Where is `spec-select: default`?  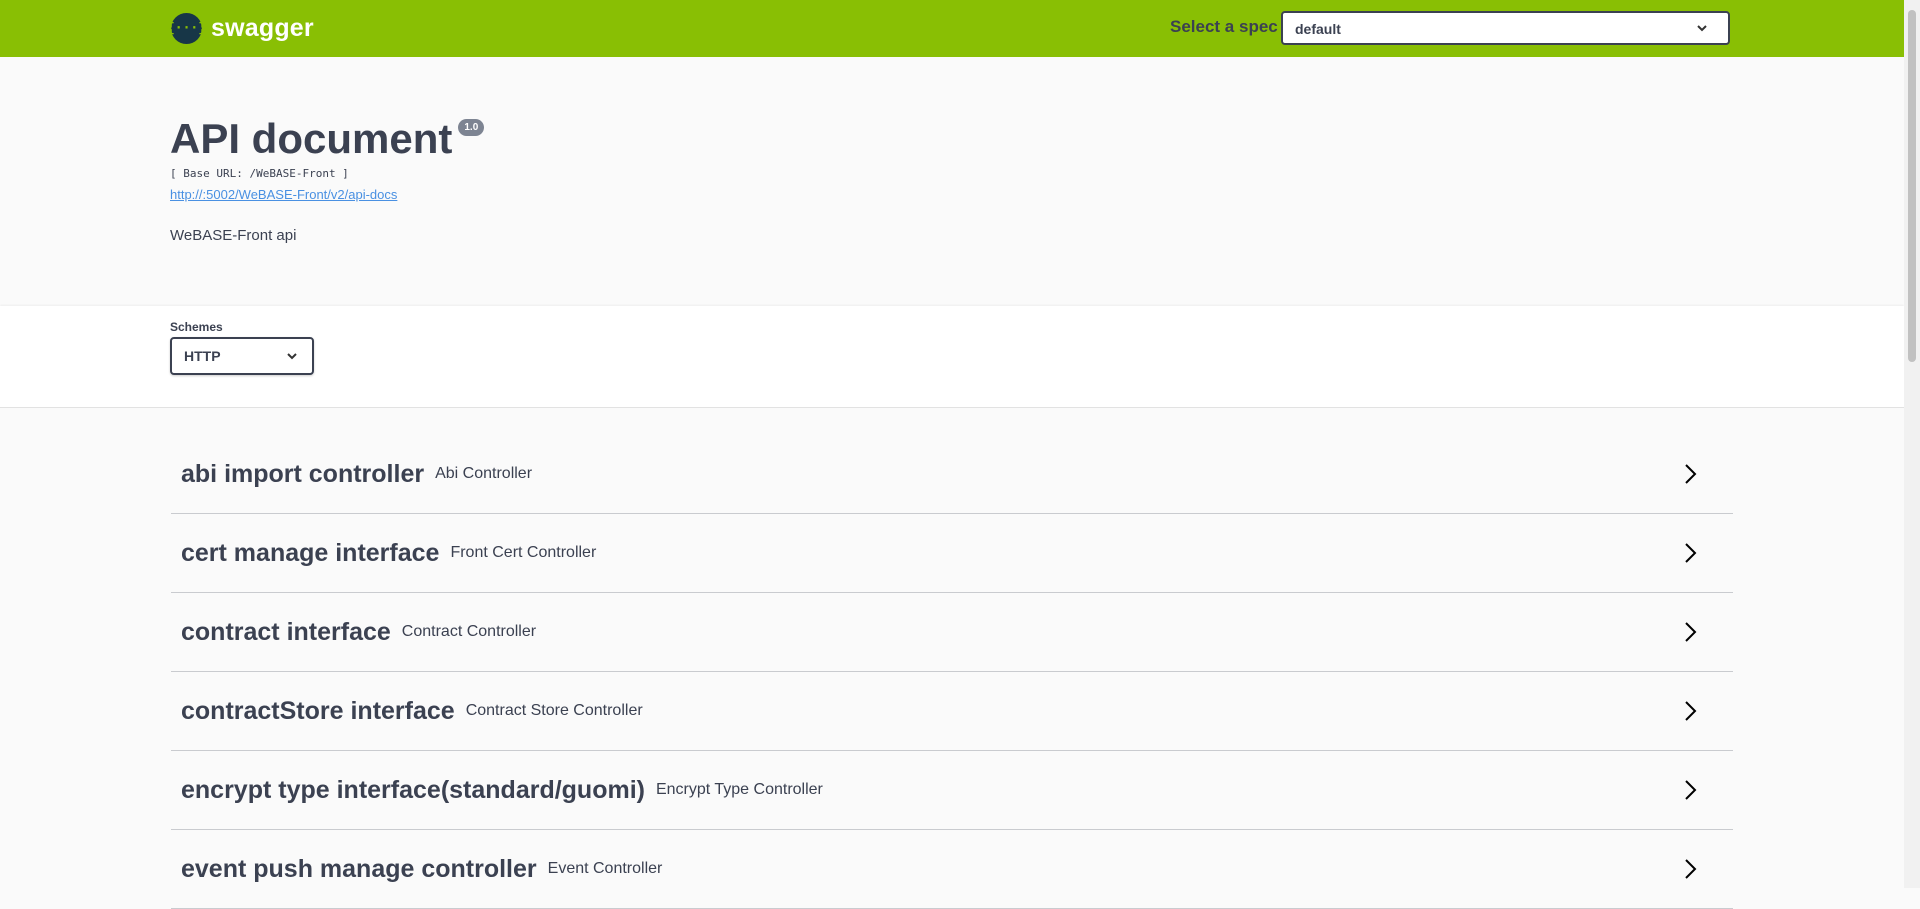
spec-select: default is located at coordinates (1505, 28).